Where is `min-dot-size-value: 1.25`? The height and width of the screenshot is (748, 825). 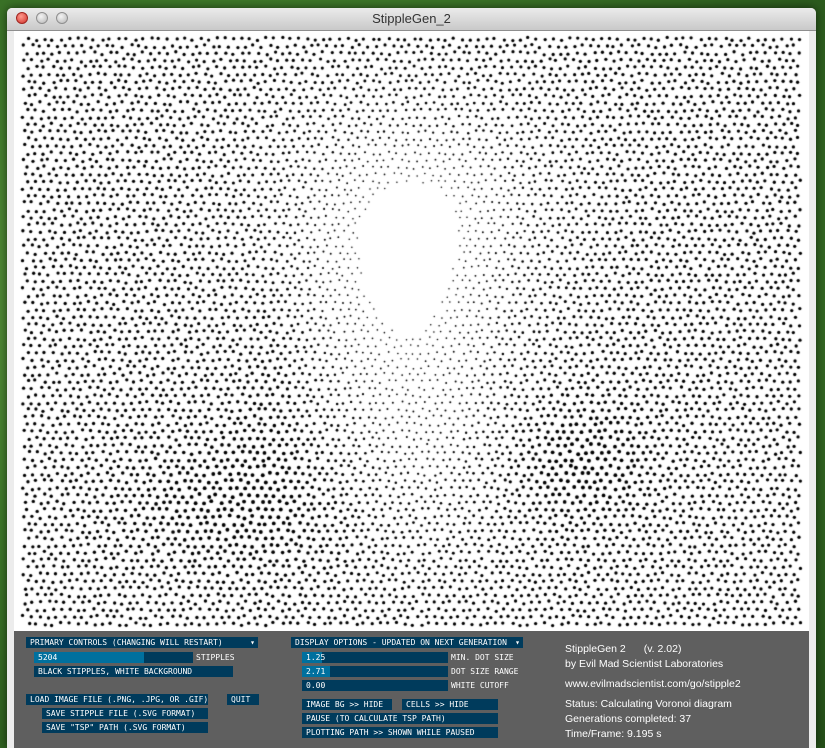 min-dot-size-value: 1.25 is located at coordinates (316, 657).